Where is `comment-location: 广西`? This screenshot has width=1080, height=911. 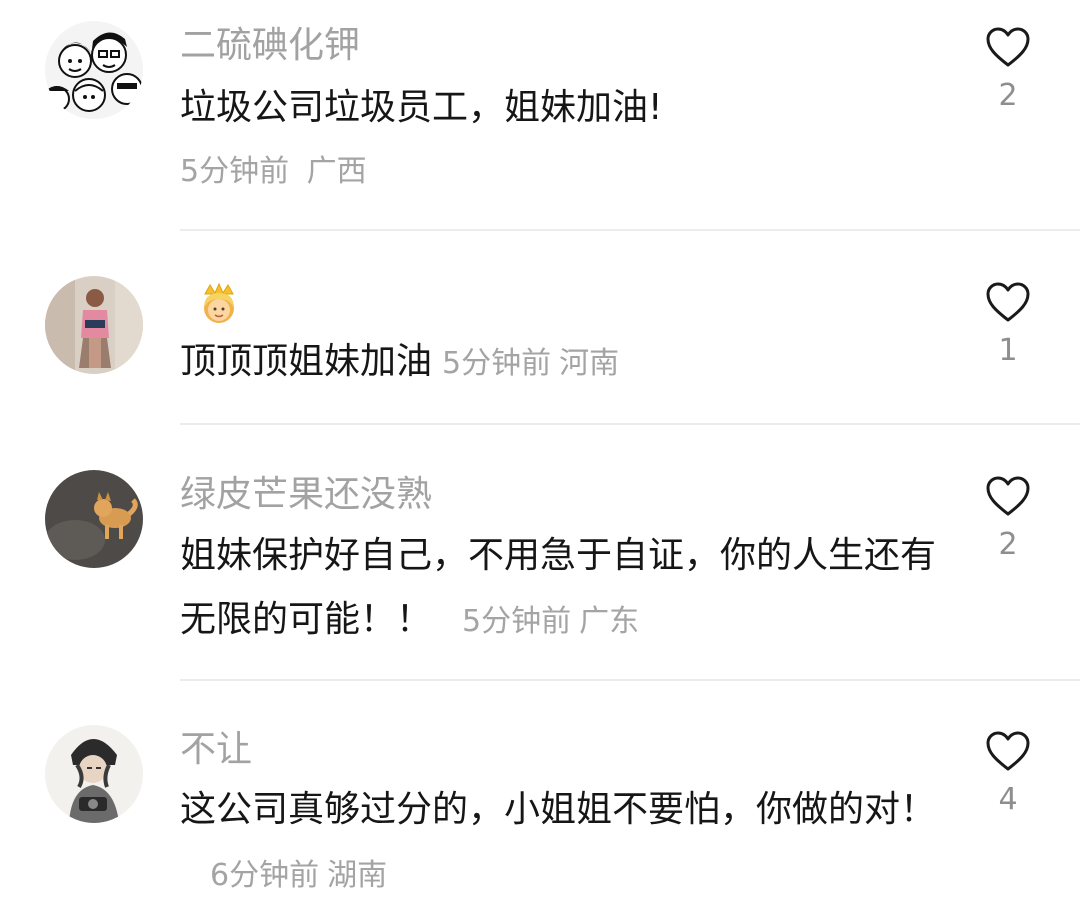 comment-location: 广西 is located at coordinates (336, 171).